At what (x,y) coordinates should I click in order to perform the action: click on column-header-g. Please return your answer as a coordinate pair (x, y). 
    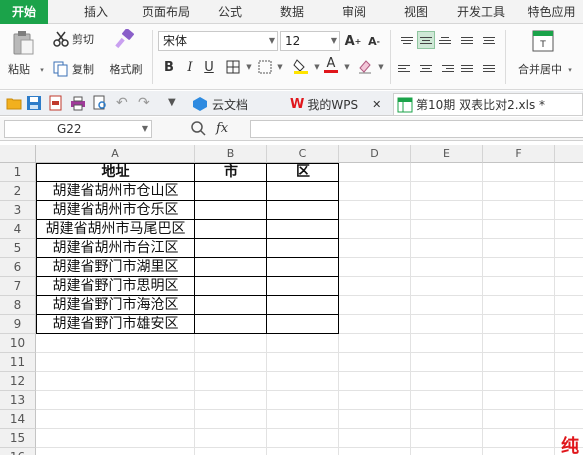
    Looking at the image, I should click on (569, 154).